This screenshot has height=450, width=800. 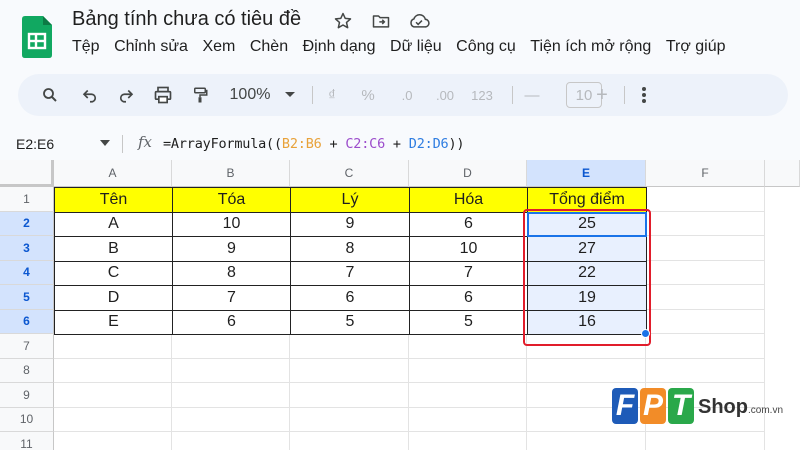 I want to click on menu-edit: Chỉnh sửa, so click(x=151, y=48).